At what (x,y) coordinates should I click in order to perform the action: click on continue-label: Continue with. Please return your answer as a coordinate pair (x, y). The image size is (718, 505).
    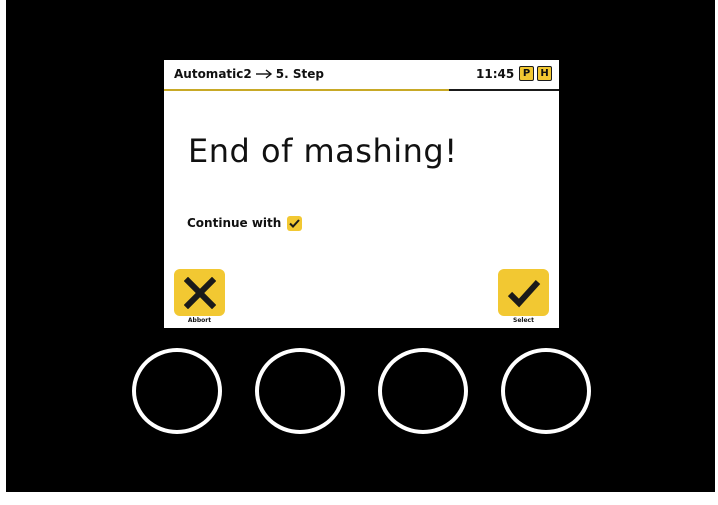
    Looking at the image, I should click on (234, 223).